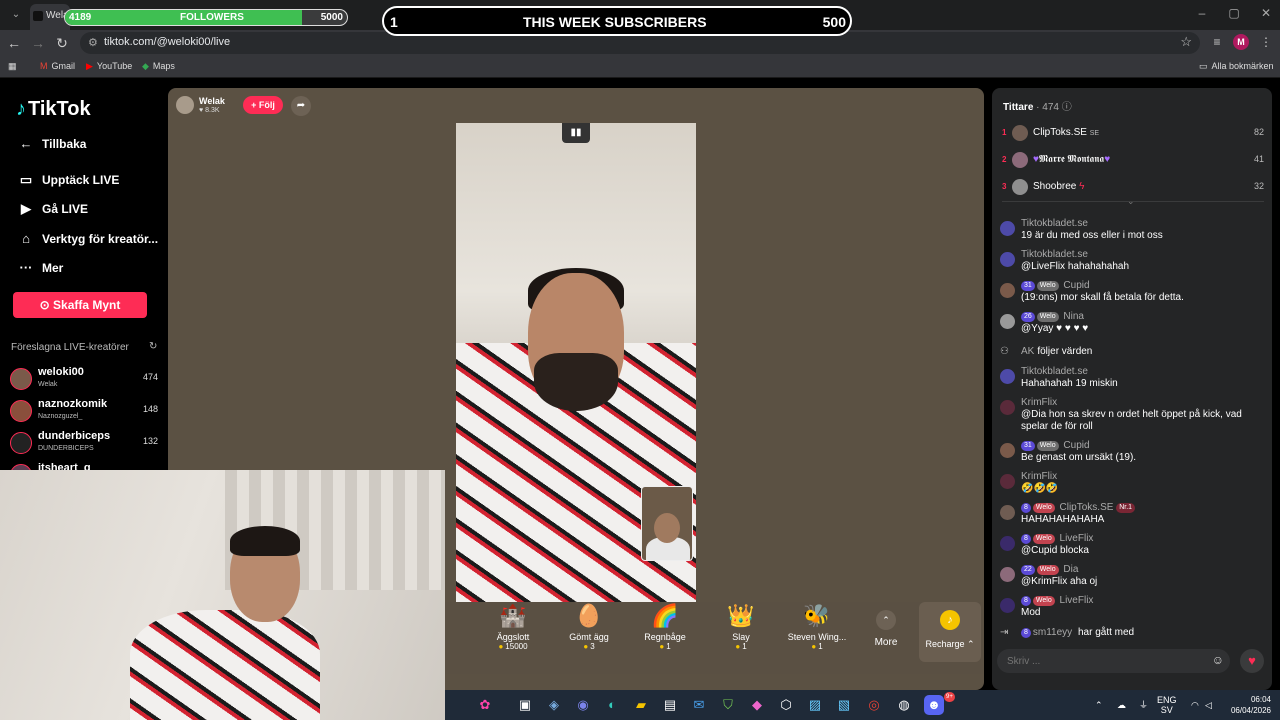 This screenshot has height=720, width=1280. I want to click on back-arrow-icon: ←, so click(14, 43).